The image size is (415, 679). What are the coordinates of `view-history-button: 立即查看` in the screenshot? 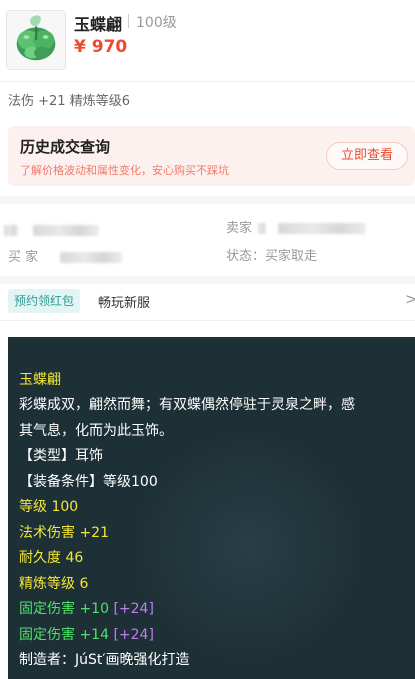 It's located at (367, 156).